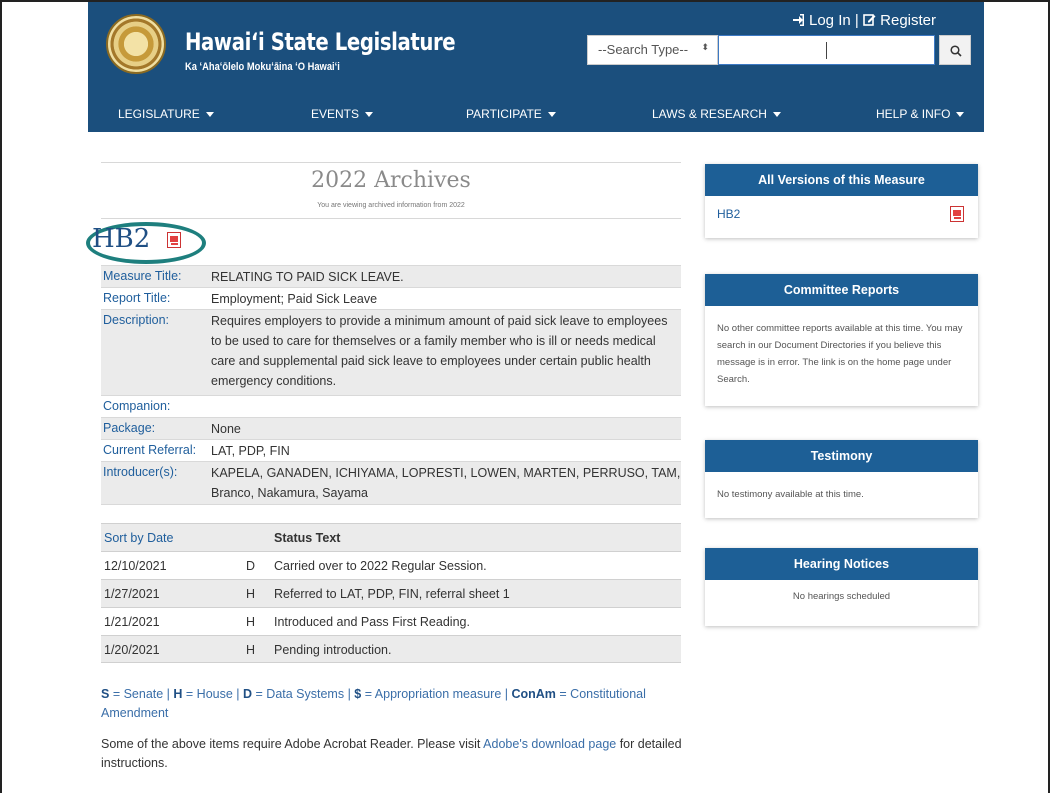 This screenshot has height=793, width=1050. Describe the element at coordinates (391, 450) in the screenshot. I see `detail-row-current-referral: Current Referral: LAT, PDP, FIN` at that location.